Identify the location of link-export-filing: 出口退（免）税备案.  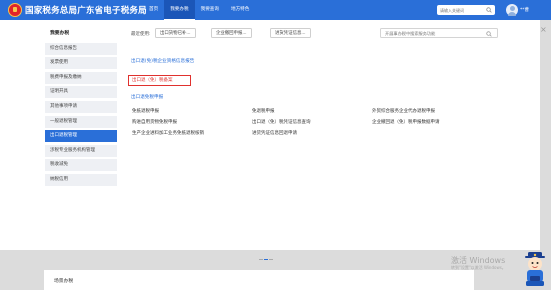
(152, 80).